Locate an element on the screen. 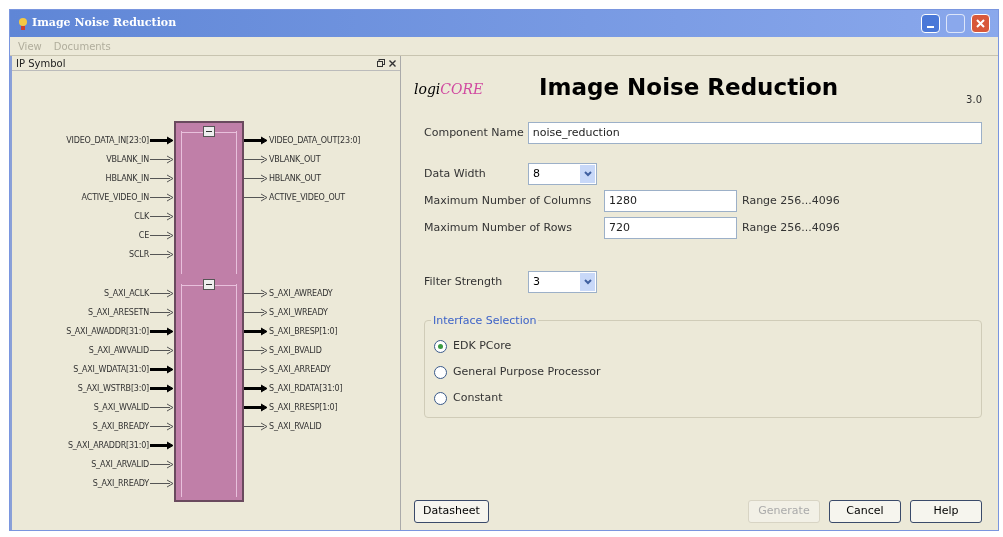 The height and width of the screenshot is (537, 1003). dialog-title: Image Noise Reduction is located at coordinates (689, 87).